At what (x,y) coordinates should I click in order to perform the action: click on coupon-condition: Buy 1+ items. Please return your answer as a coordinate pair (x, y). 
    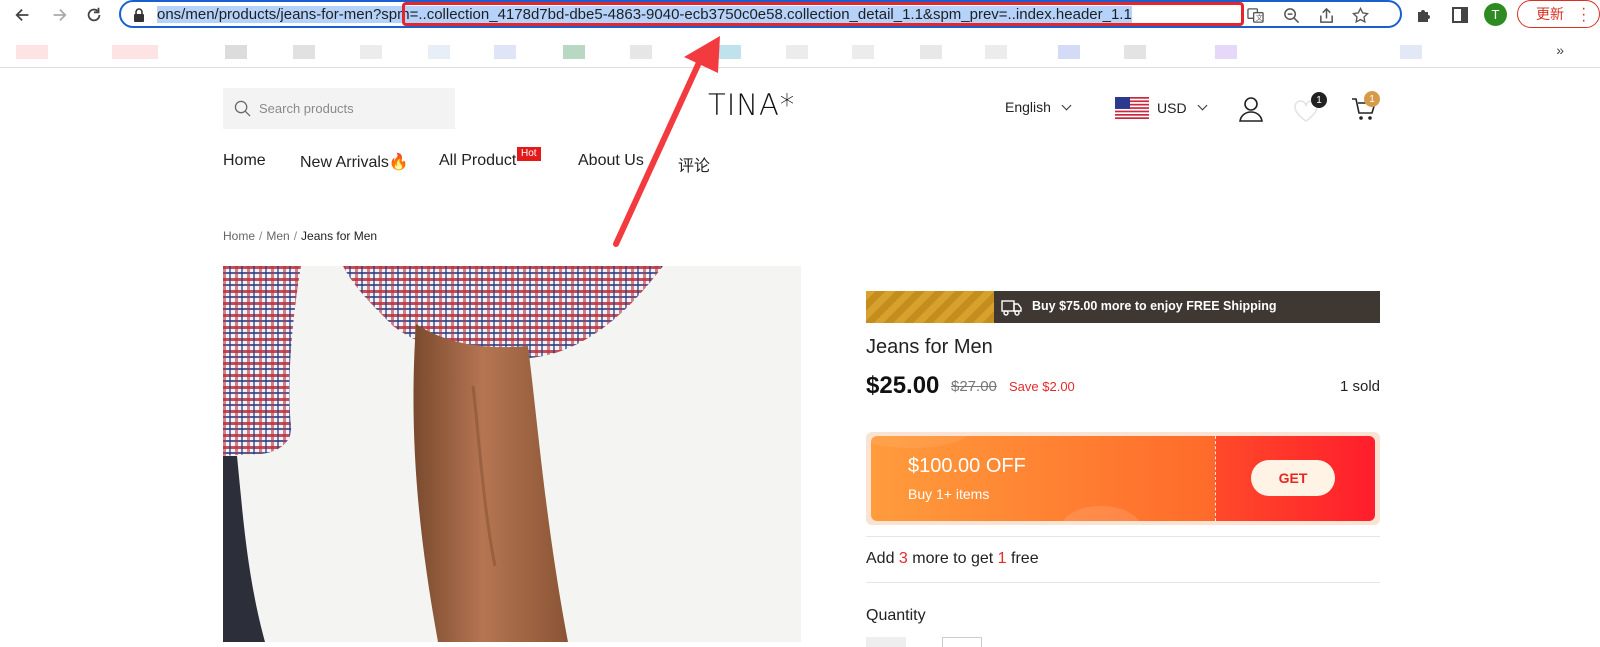
    Looking at the image, I should click on (949, 494).